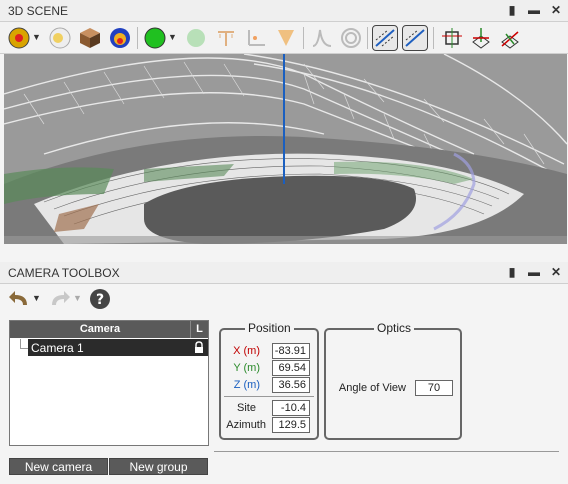 Image resolution: width=568 pixels, height=484 pixels. What do you see at coordinates (386, 451) in the screenshot?
I see `divider` at bounding box center [386, 451].